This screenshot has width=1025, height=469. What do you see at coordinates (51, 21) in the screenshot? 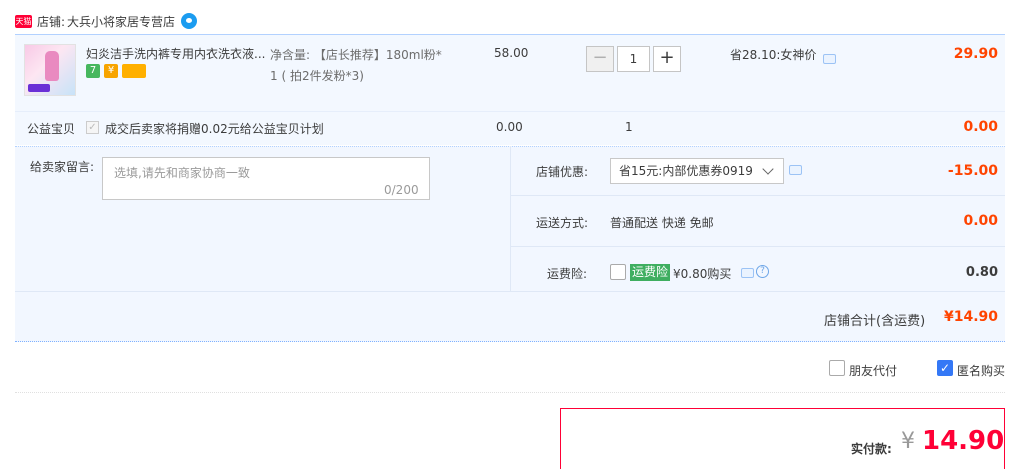
I see `shop-label: 店铺:` at bounding box center [51, 21].